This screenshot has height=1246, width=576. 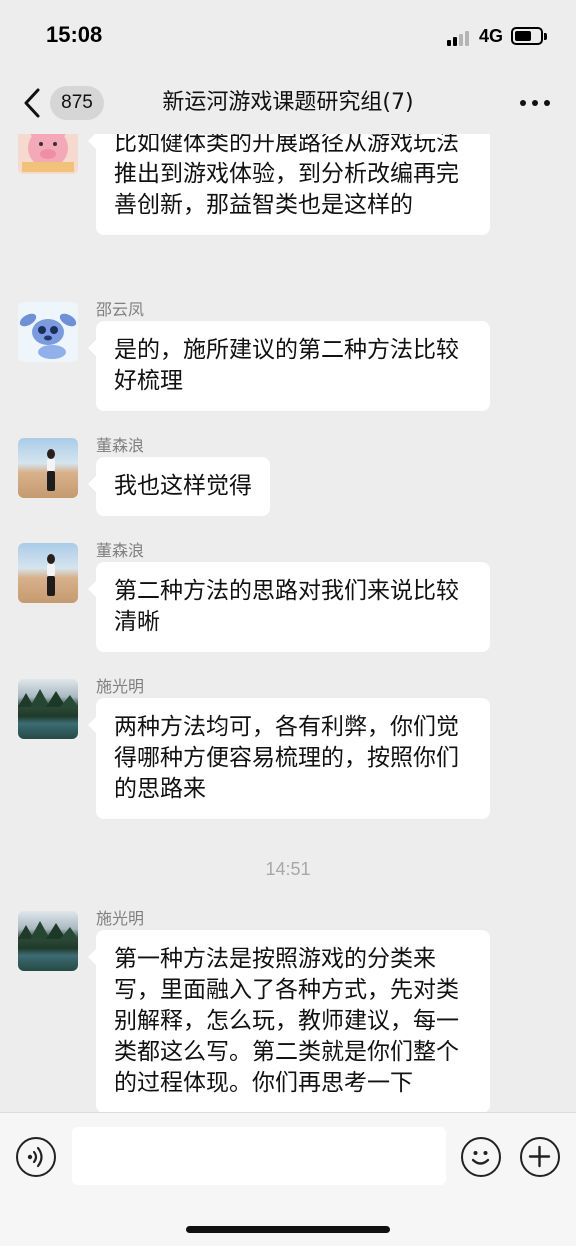 What do you see at coordinates (288, 869) in the screenshot?
I see `time-separator: 14:51` at bounding box center [288, 869].